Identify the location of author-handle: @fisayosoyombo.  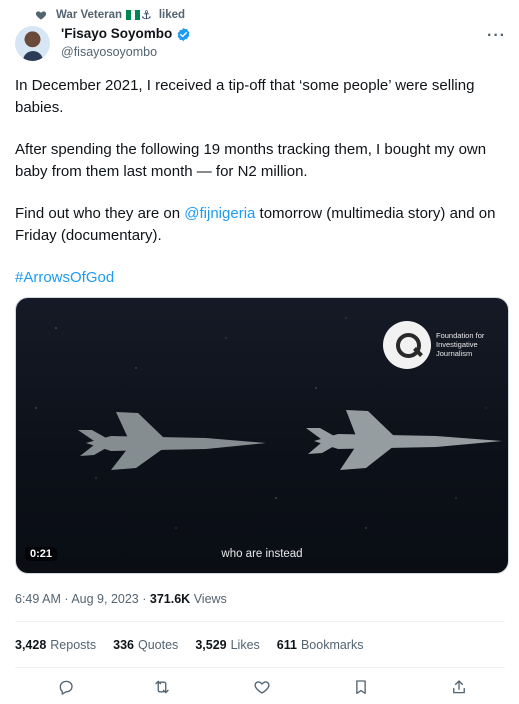
(126, 52).